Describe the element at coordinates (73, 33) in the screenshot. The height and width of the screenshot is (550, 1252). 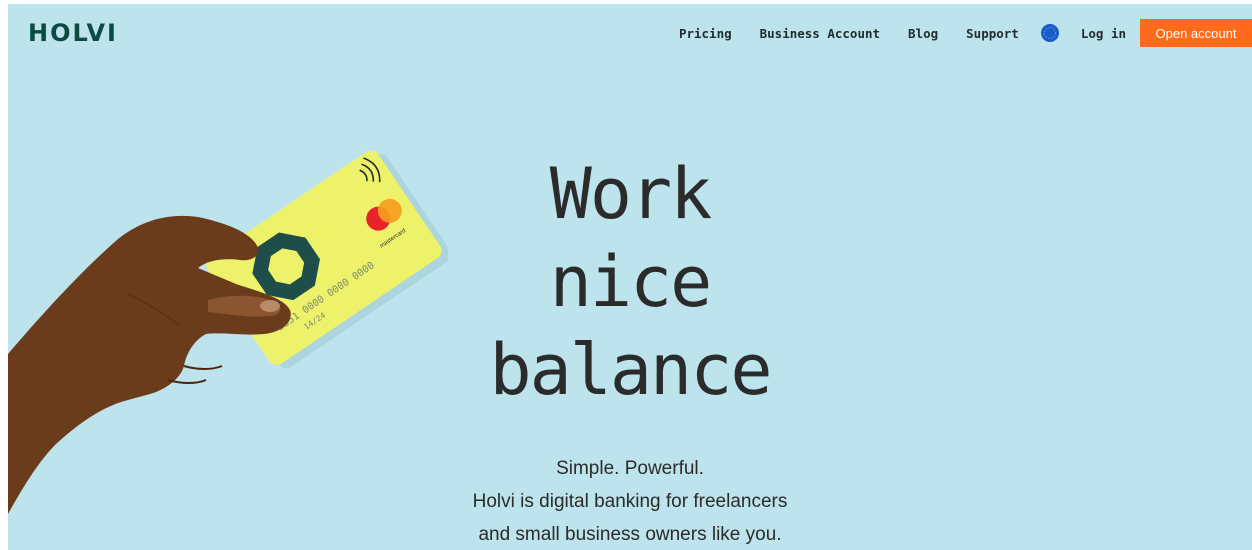
I see `holvi-logo: HOLVI` at that location.